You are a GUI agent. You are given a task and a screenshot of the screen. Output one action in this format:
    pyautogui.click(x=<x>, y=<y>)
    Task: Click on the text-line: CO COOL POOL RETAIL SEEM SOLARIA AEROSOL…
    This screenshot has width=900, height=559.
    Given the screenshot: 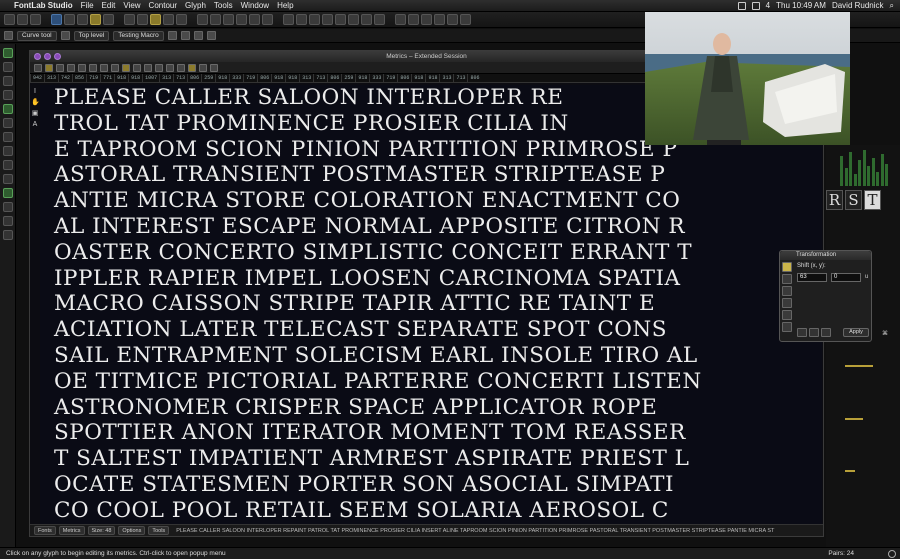 What is the action you would take?
    pyautogui.click(x=431, y=511)
    